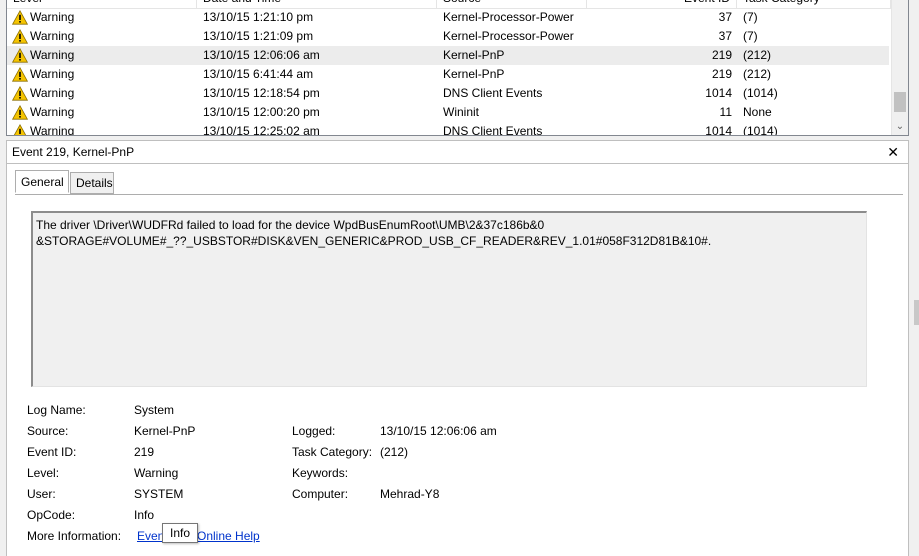 Image resolution: width=919 pixels, height=556 pixels. I want to click on opcode-label: OpCode:, so click(51, 515).